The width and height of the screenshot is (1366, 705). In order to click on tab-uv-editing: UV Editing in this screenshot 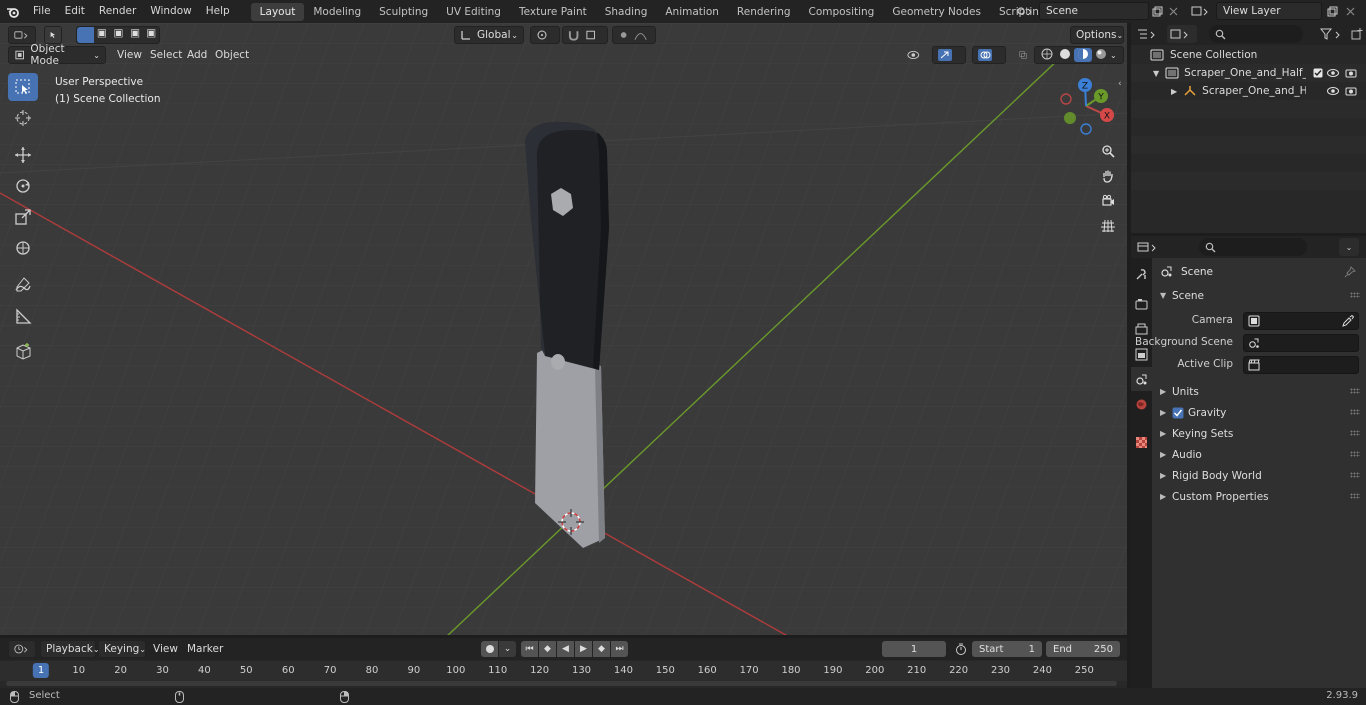, I will do `click(473, 12)`.